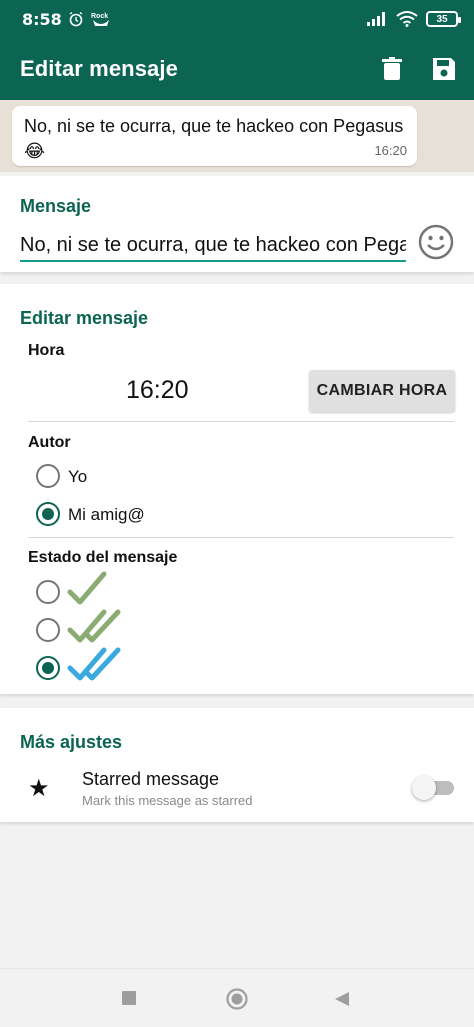 This screenshot has width=474, height=1027. I want to click on hora-label: Hora, so click(46, 350).